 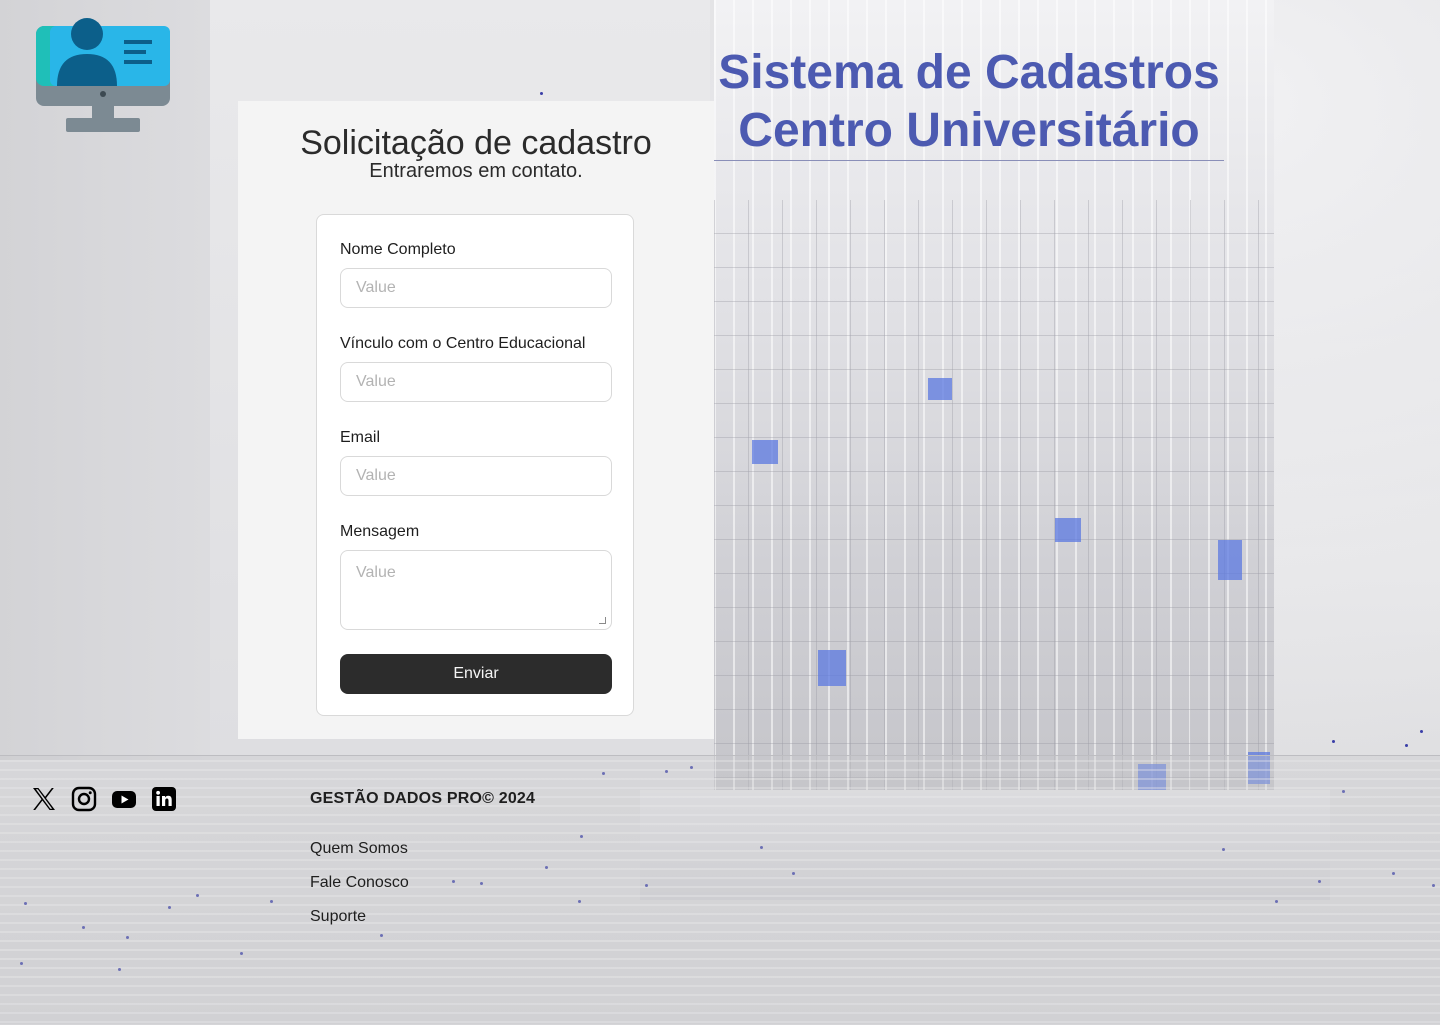 What do you see at coordinates (359, 849) in the screenshot?
I see `footer-link-about: Quem Somos` at bounding box center [359, 849].